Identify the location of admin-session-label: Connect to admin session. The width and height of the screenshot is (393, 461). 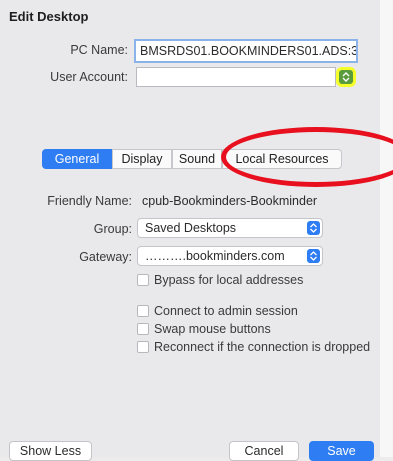
(226, 311).